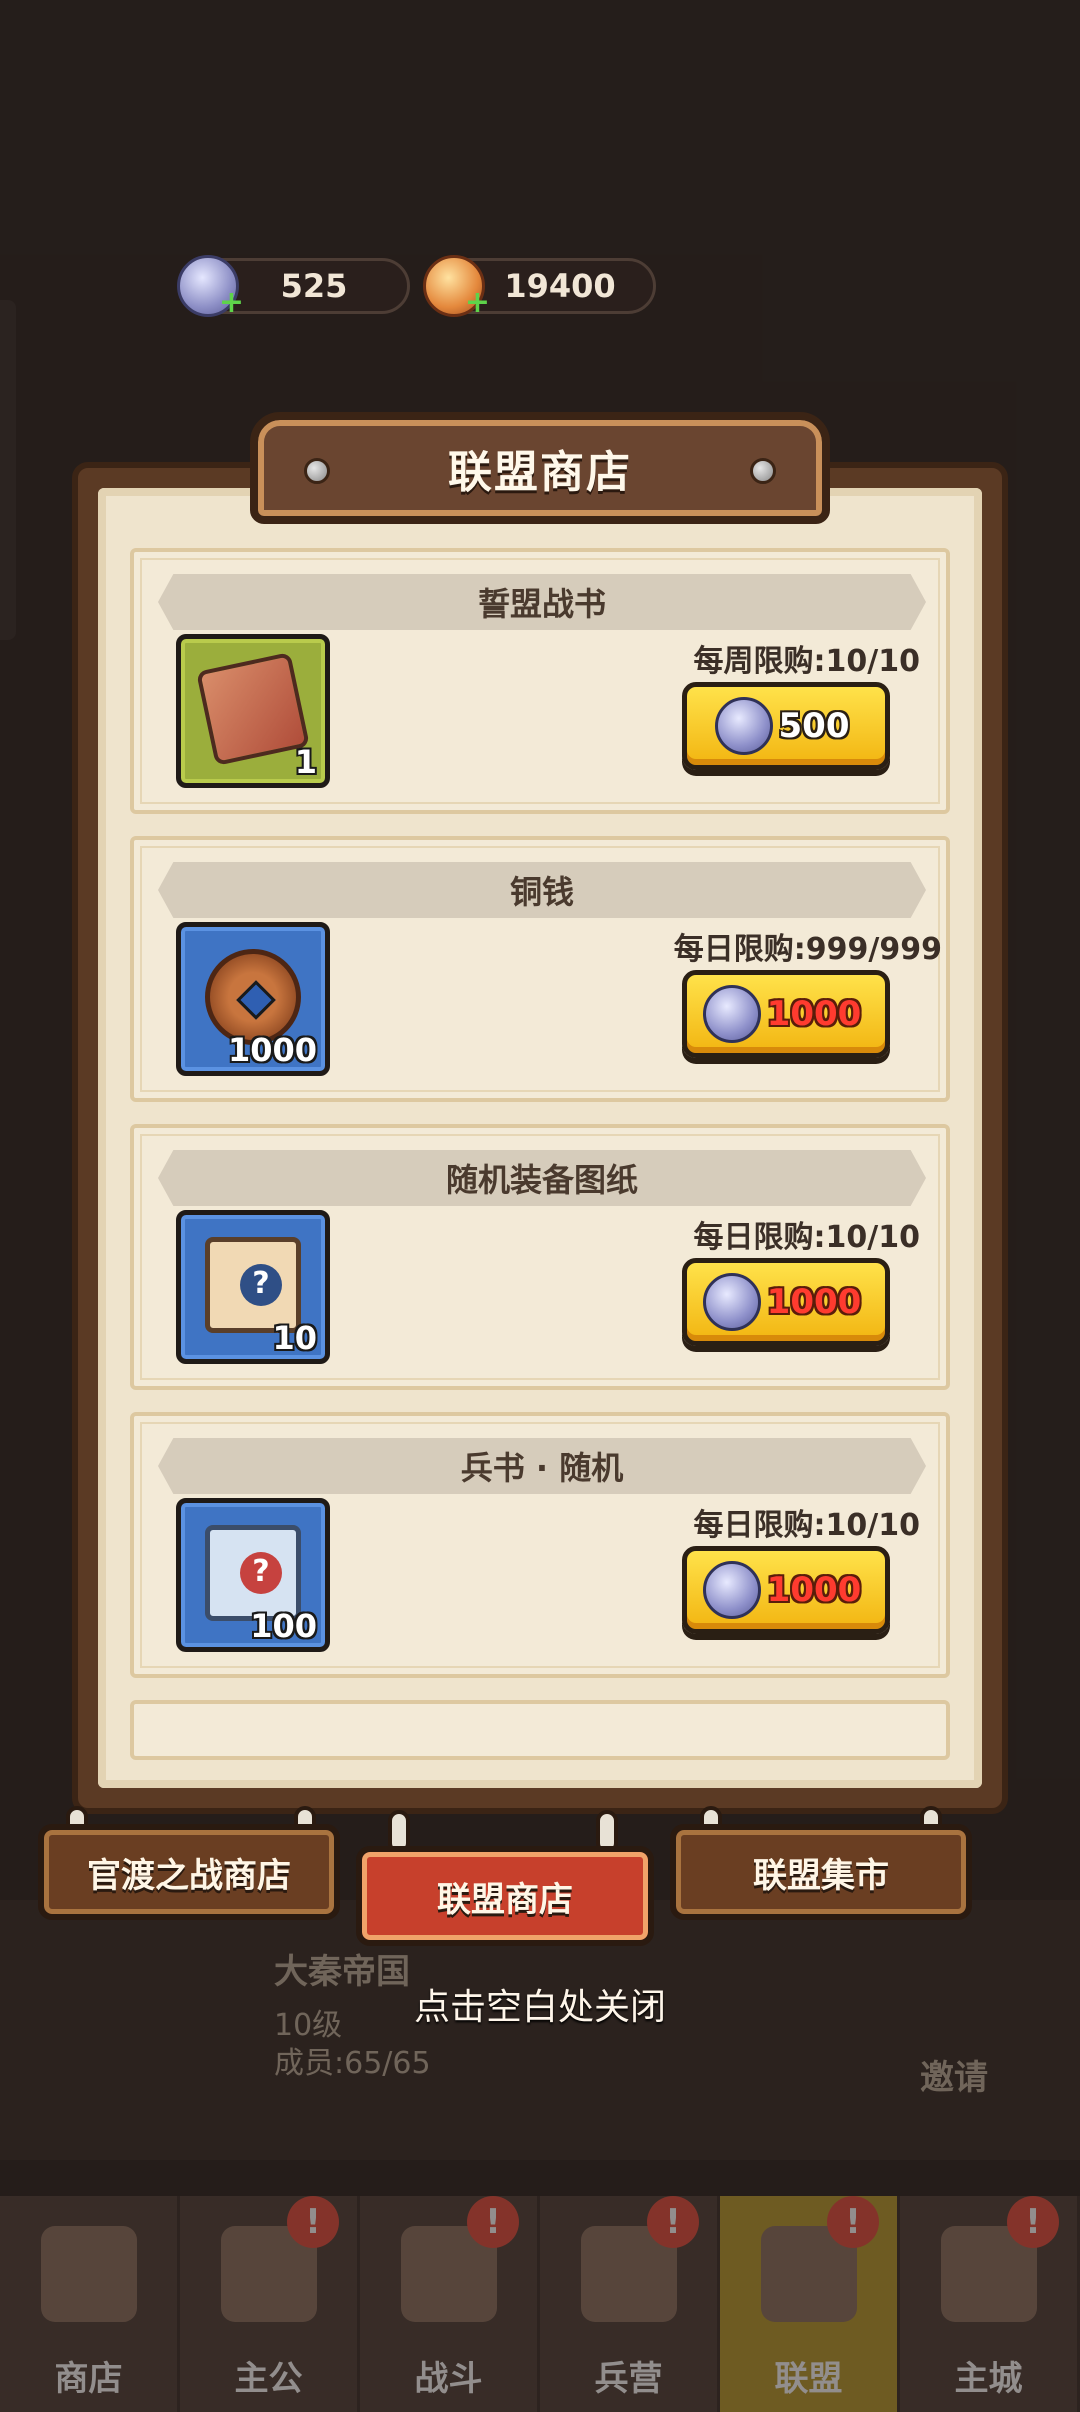  Describe the element at coordinates (88, 2274) in the screenshot. I see `shop-icon` at that location.